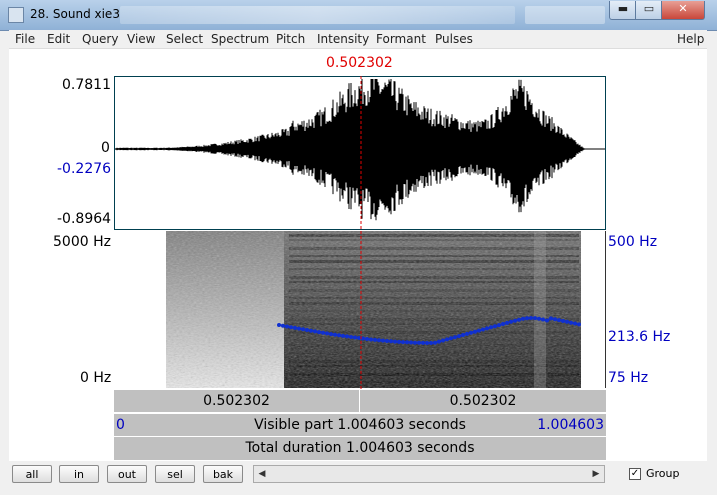  I want to click on zoom-to-selection-button: sel, so click(175, 474).